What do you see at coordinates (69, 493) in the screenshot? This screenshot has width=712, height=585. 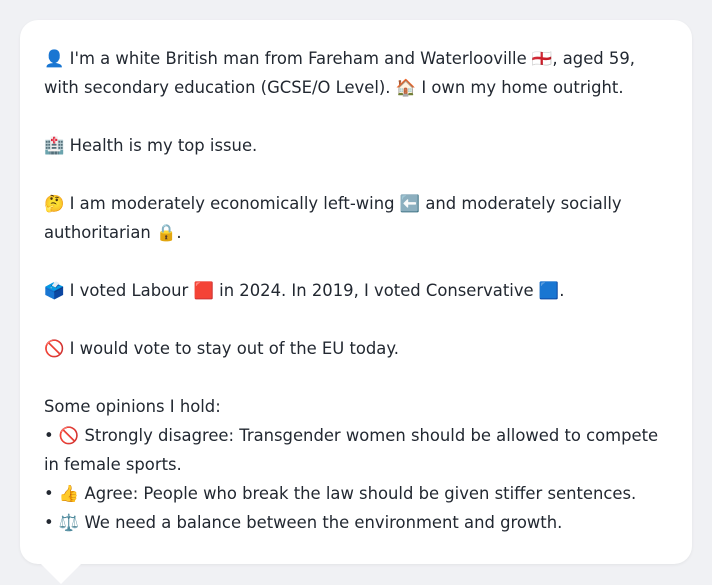 I see `thumbs-up-icon: 👍` at bounding box center [69, 493].